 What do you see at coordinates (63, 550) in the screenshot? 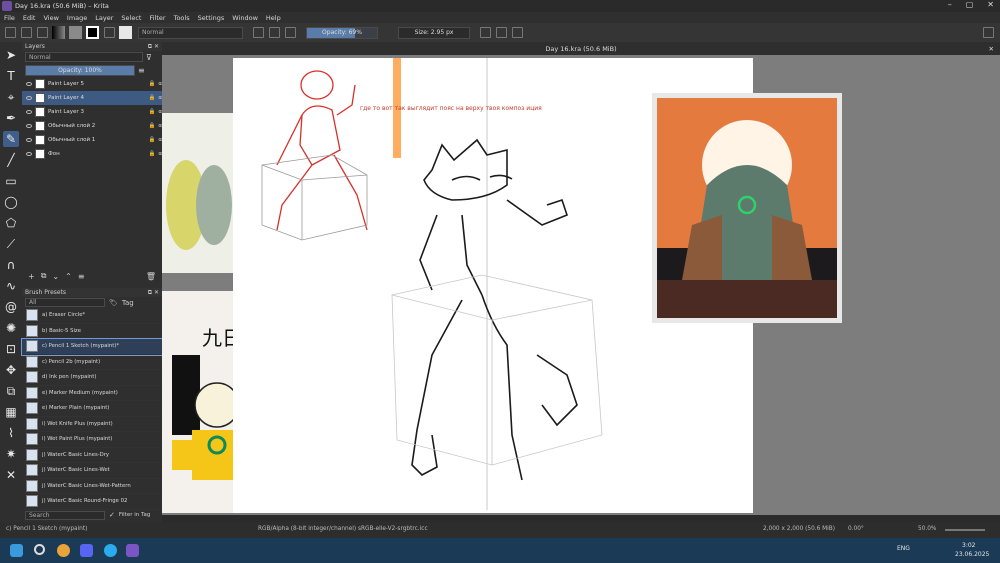
I see `browser-icon` at bounding box center [63, 550].